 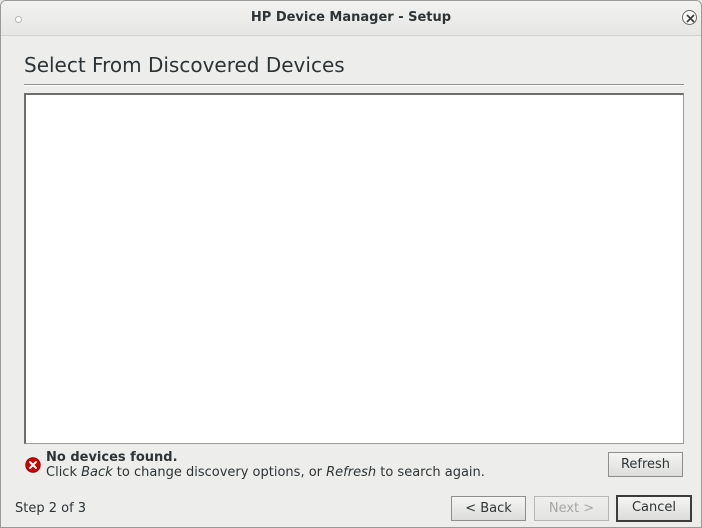 I want to click on status-msg-middle: to change discovery options, or, so click(x=219, y=472).